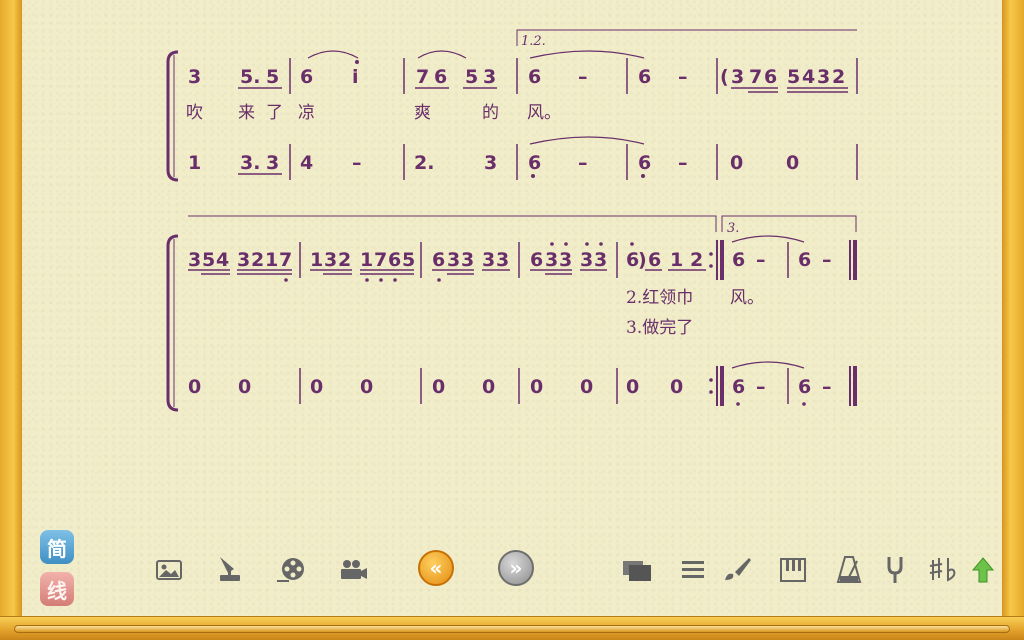 The height and width of the screenshot is (640, 1024). I want to click on jianpu-mode-button: 简, so click(57, 547).